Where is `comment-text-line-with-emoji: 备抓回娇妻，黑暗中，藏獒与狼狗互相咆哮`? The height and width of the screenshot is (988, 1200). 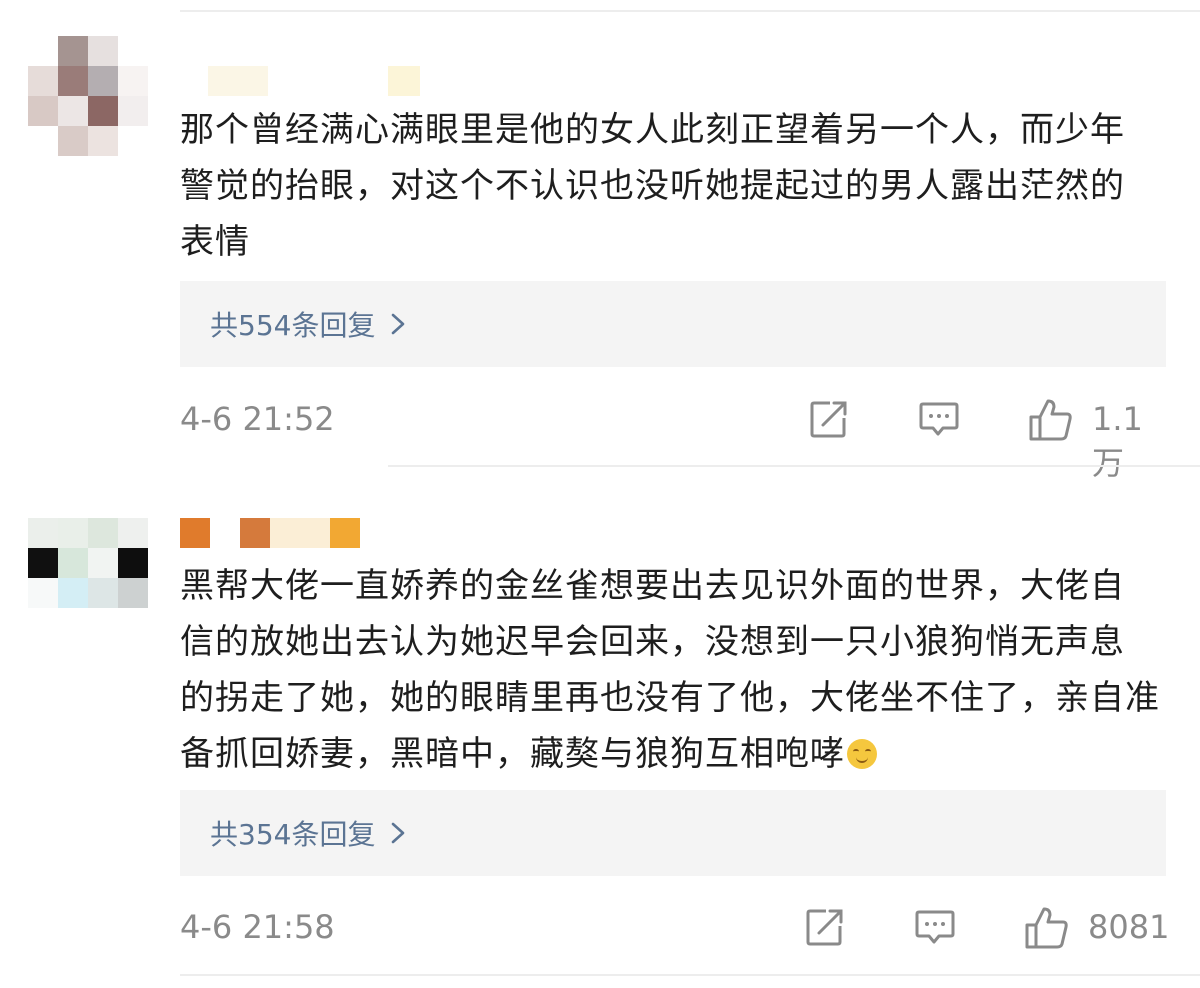
comment-text-line-with-emoji: 备抓回娇妻，黑暗中，藏獒与狼狗互相咆哮 is located at coordinates (675, 754).